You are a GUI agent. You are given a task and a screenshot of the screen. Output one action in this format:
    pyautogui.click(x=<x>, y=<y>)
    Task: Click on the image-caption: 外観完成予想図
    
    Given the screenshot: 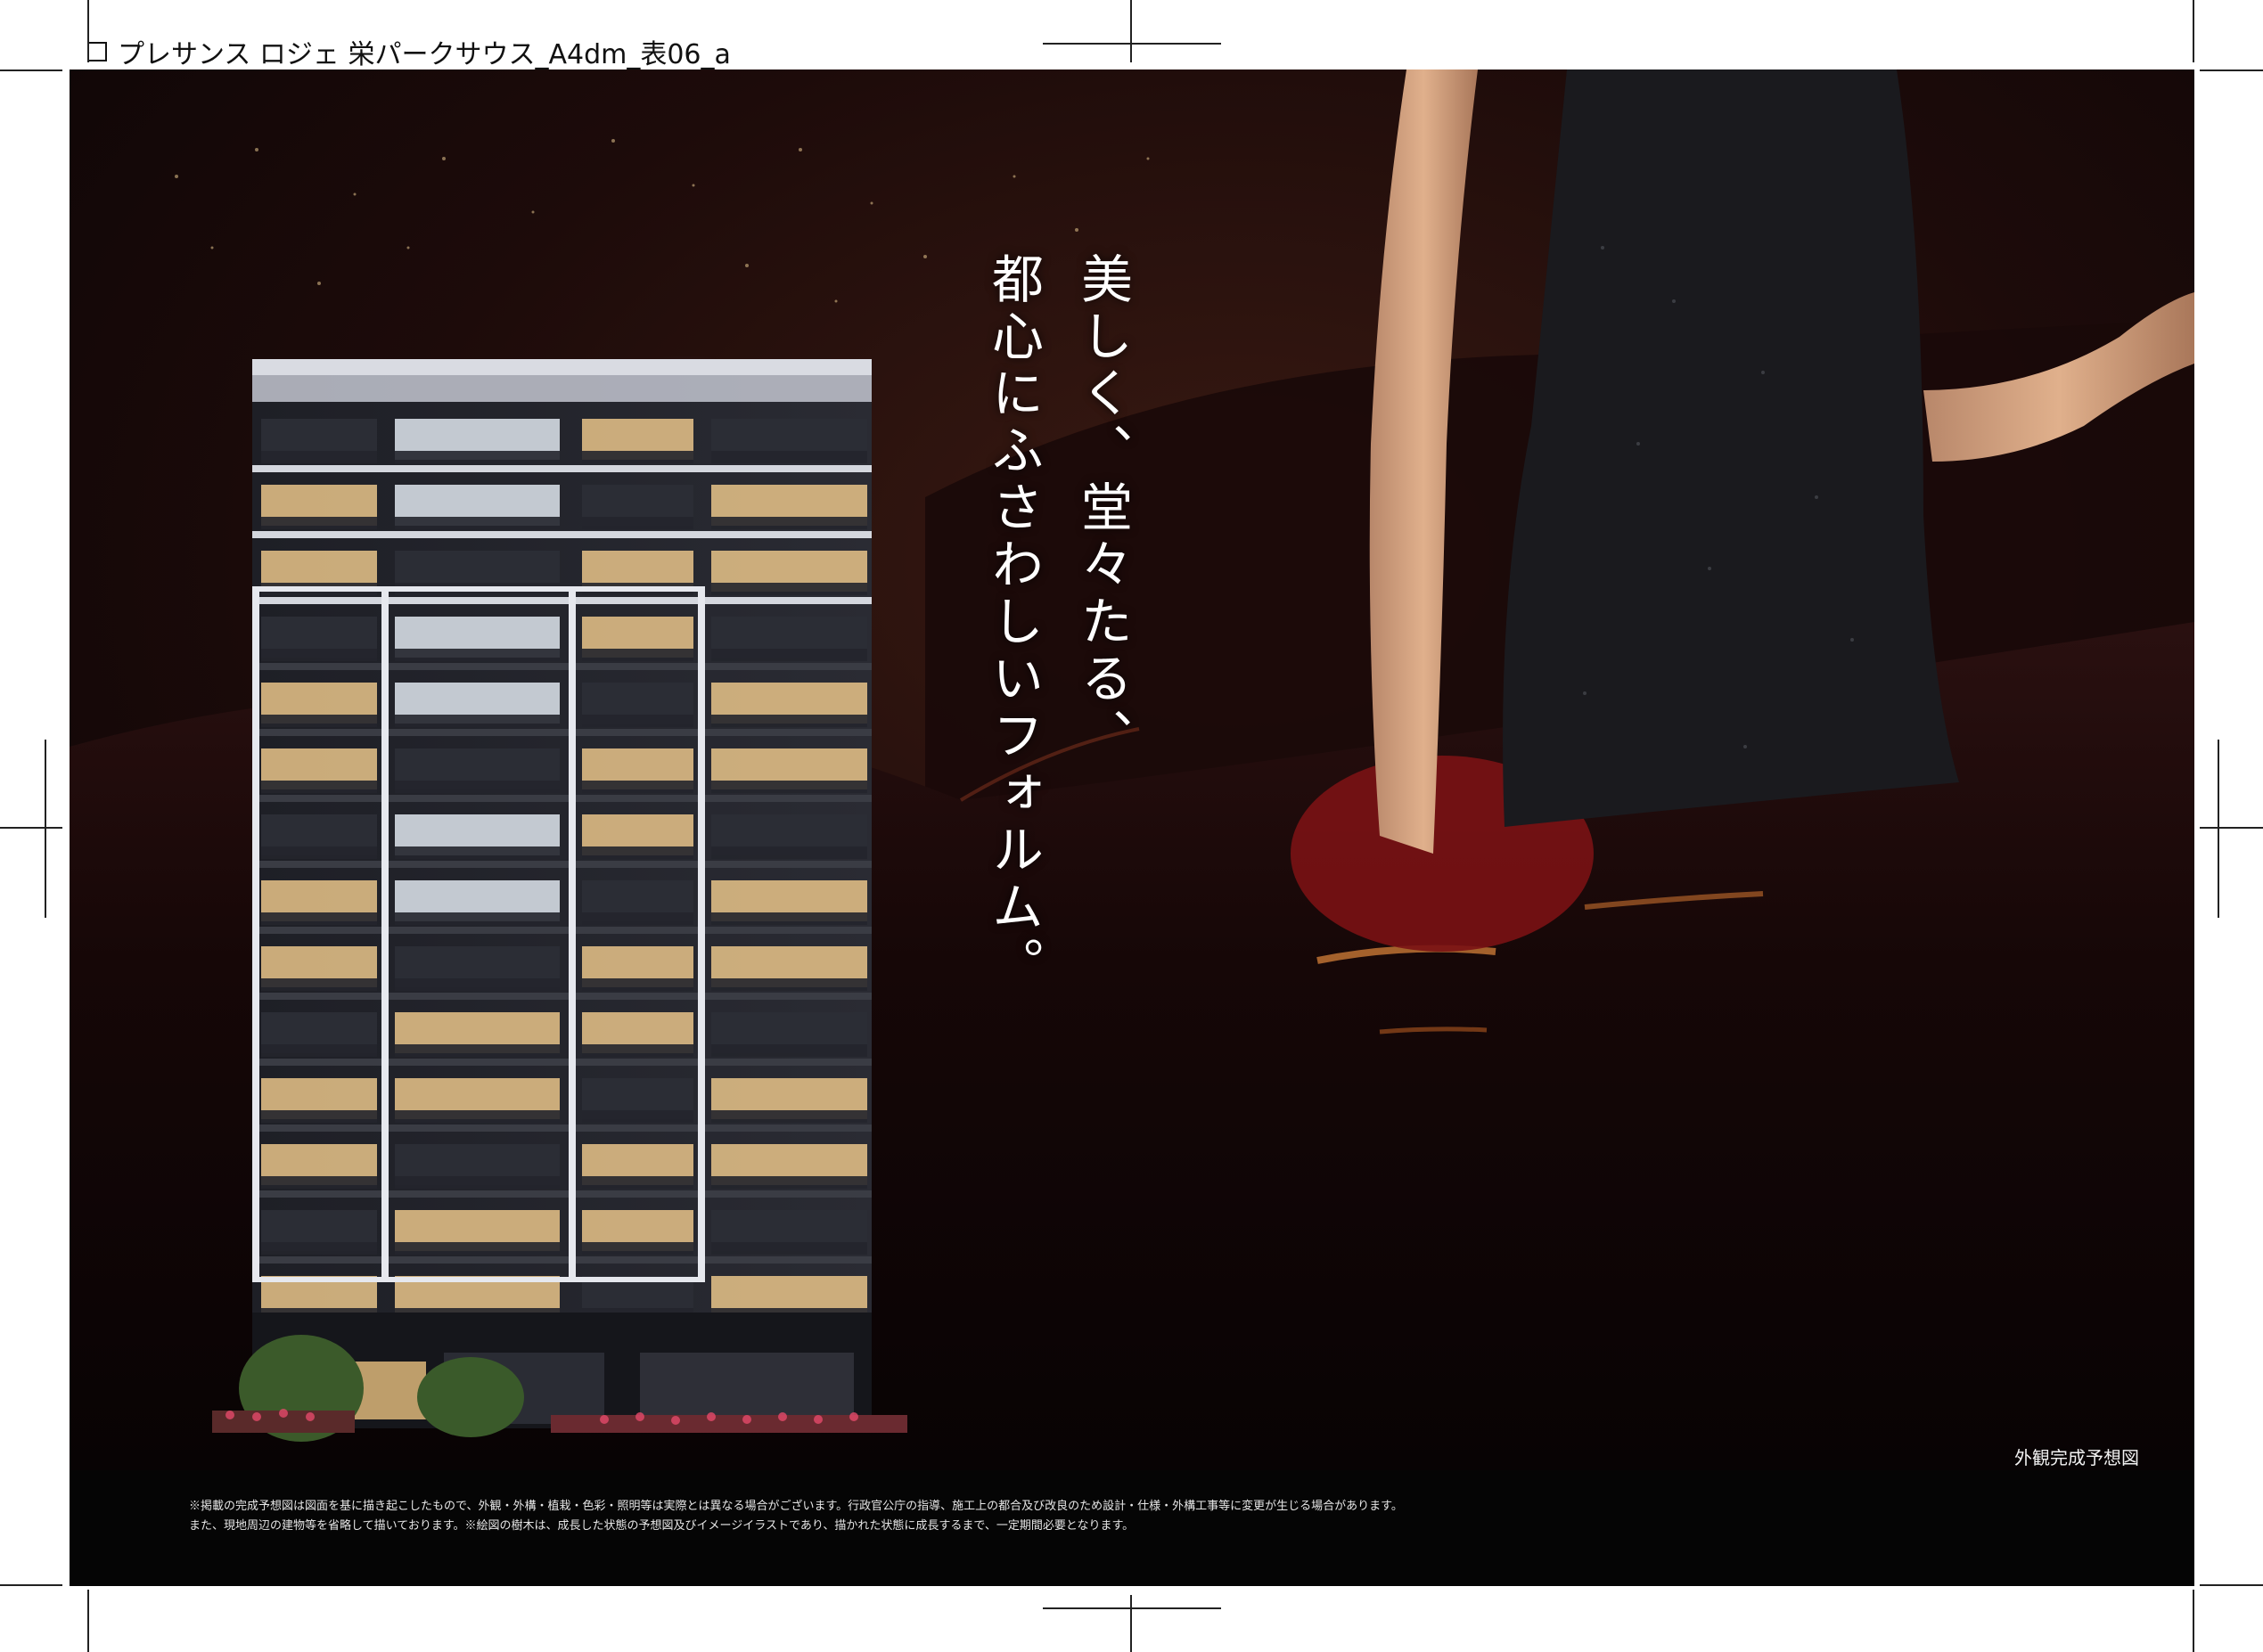 What is the action you would take?
    pyautogui.click(x=2077, y=1458)
    